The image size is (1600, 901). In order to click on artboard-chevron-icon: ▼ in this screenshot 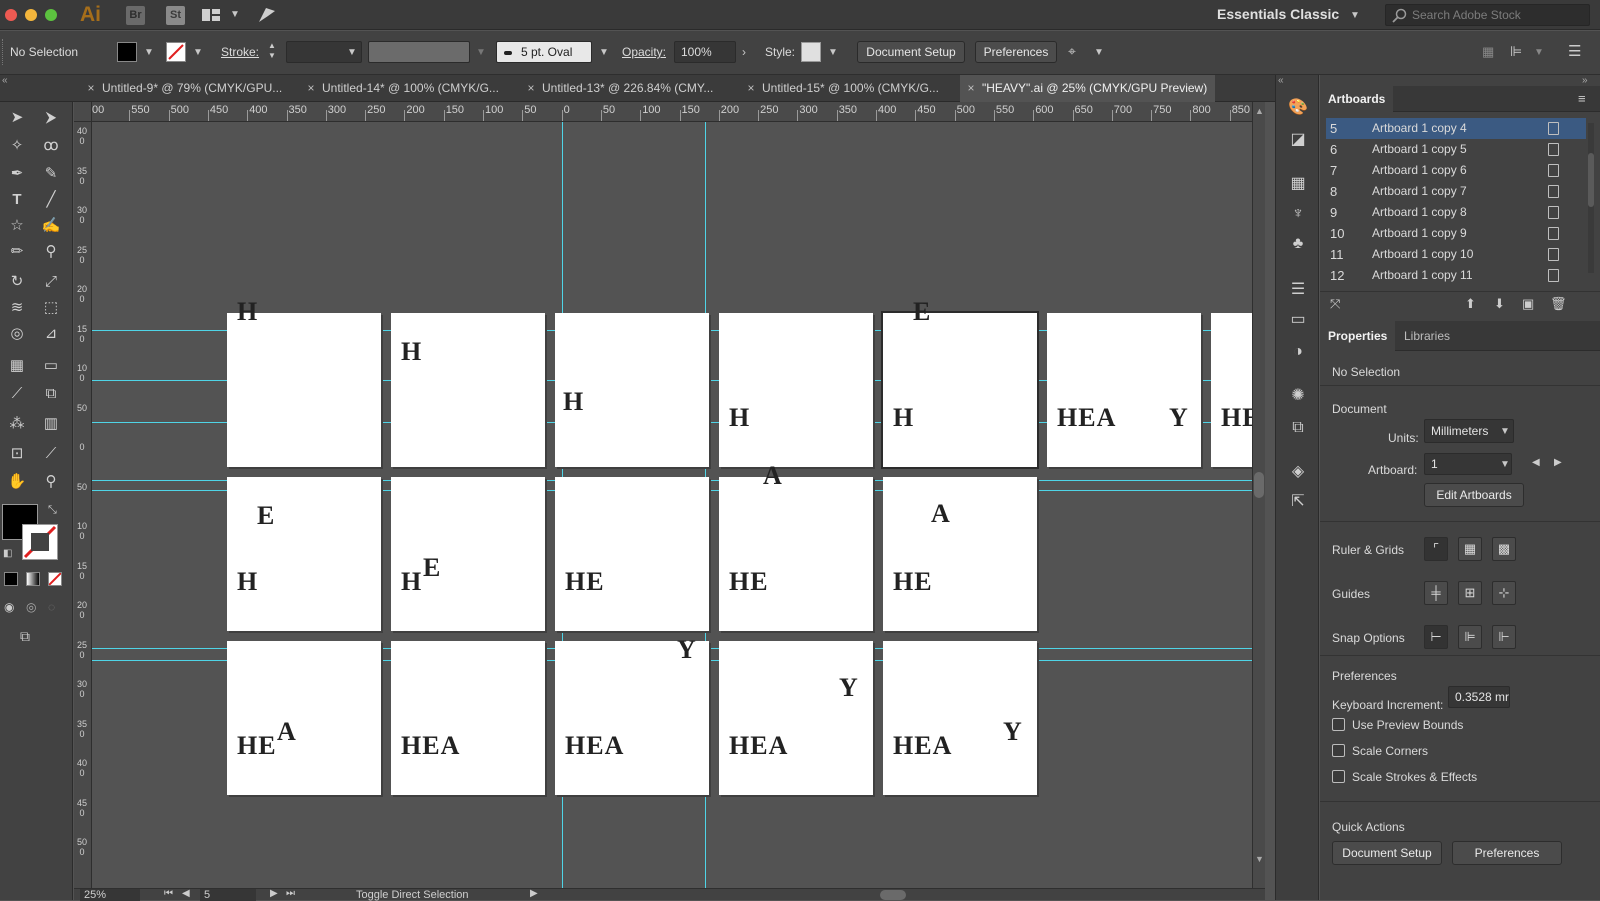, I will do `click(1505, 464)`.